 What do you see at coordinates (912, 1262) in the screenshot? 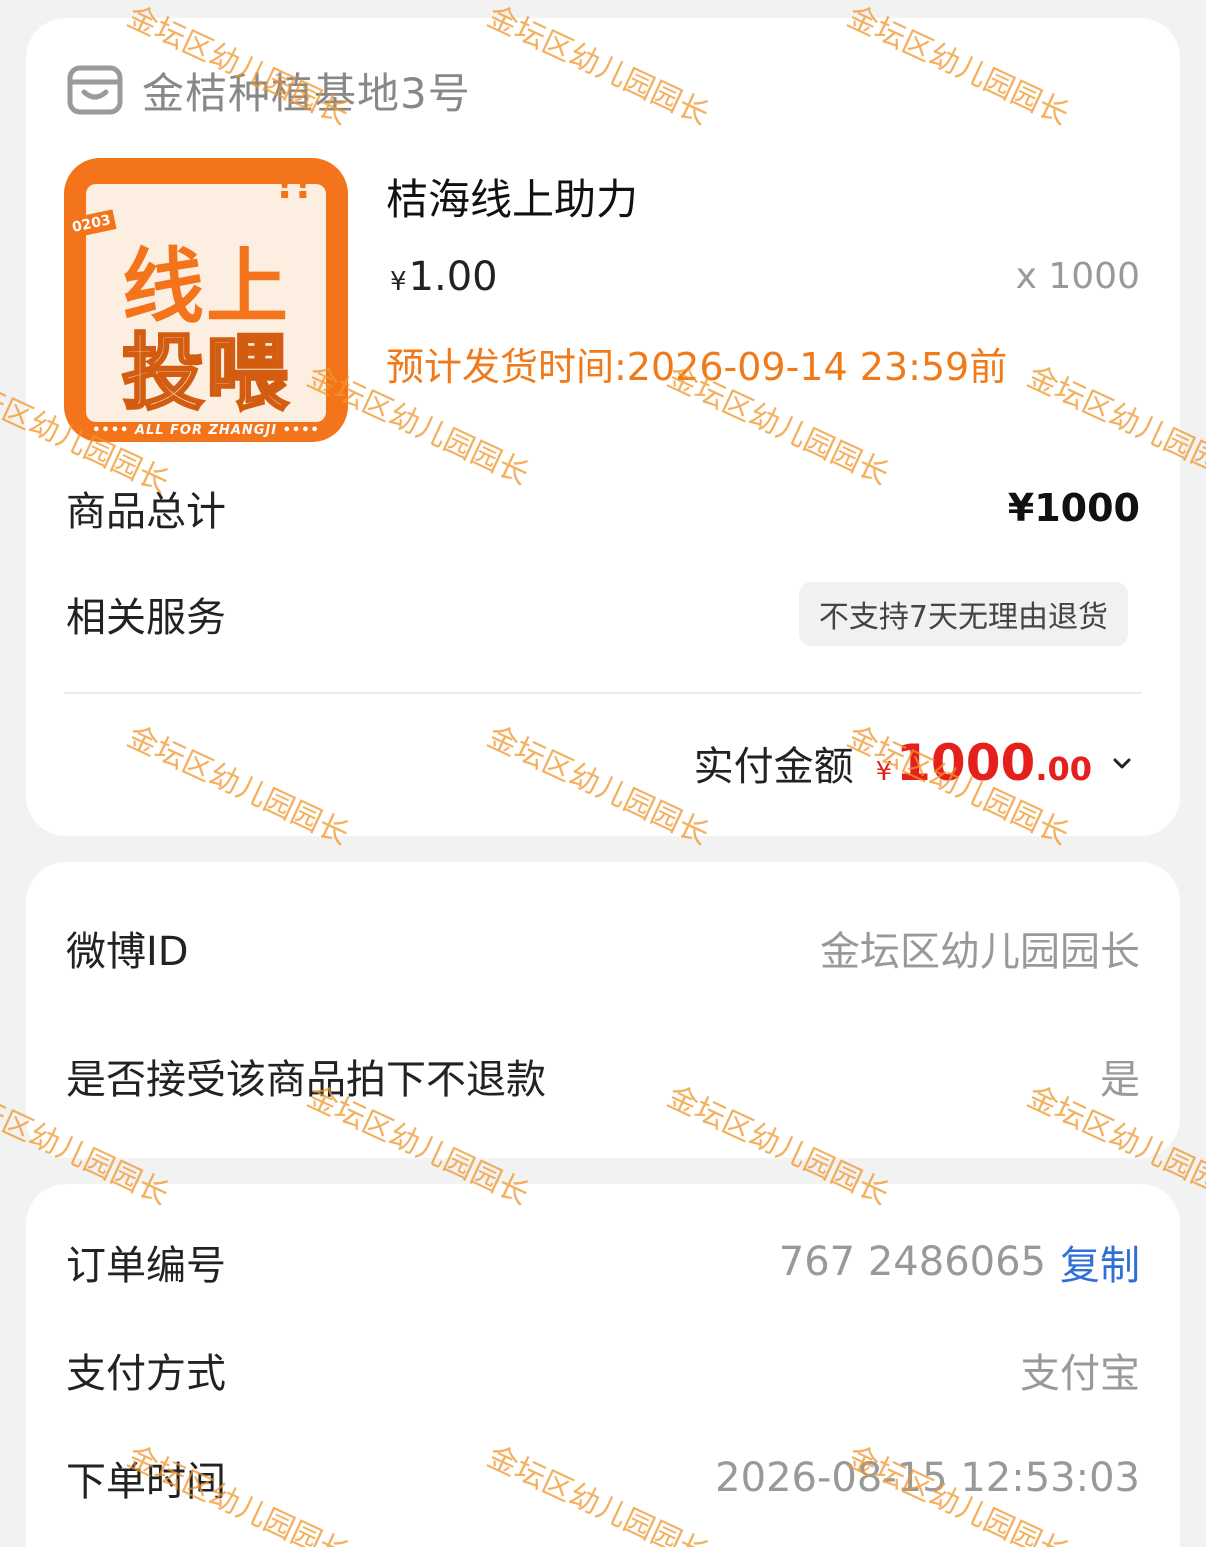
I see `order-number-value: 767 2486065` at bounding box center [912, 1262].